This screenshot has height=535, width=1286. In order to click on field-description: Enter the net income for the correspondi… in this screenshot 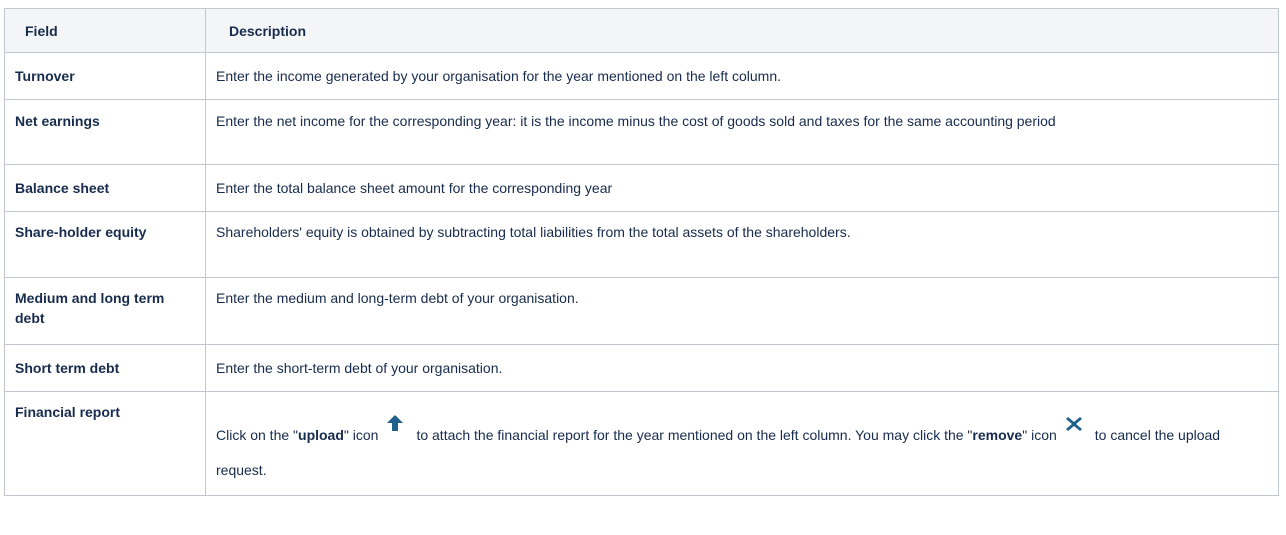, I will do `click(742, 132)`.